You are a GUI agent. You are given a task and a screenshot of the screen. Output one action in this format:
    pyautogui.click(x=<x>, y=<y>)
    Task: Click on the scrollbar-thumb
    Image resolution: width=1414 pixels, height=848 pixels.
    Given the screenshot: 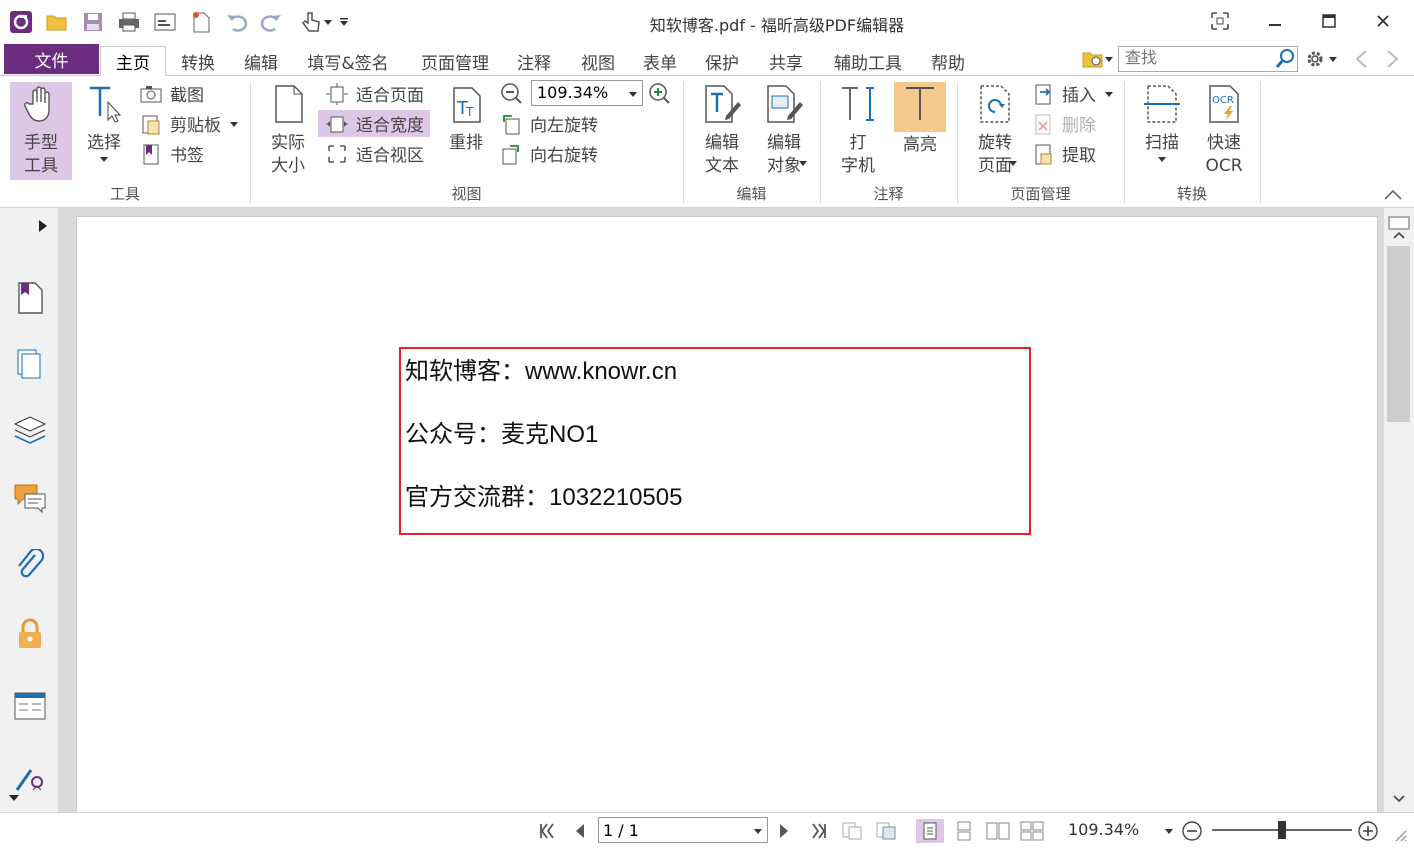 What is the action you would take?
    pyautogui.click(x=1398, y=334)
    